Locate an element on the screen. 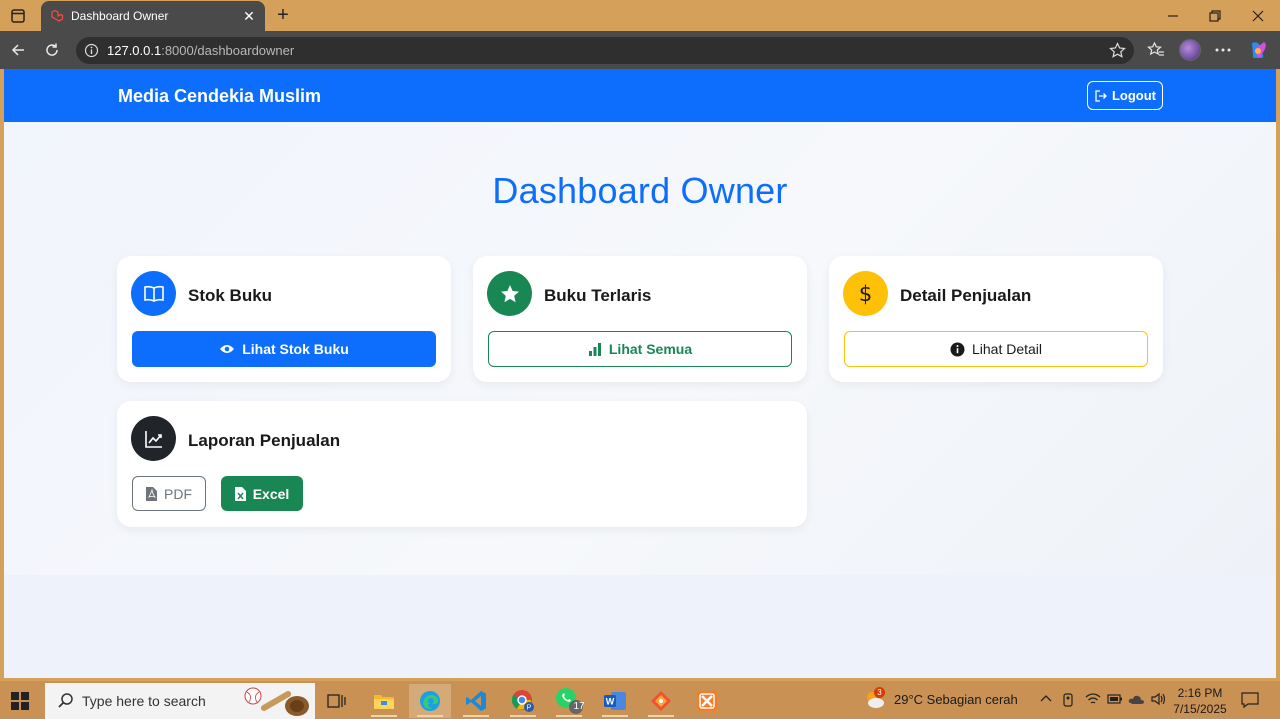  task-view-icon is located at coordinates (337, 701).